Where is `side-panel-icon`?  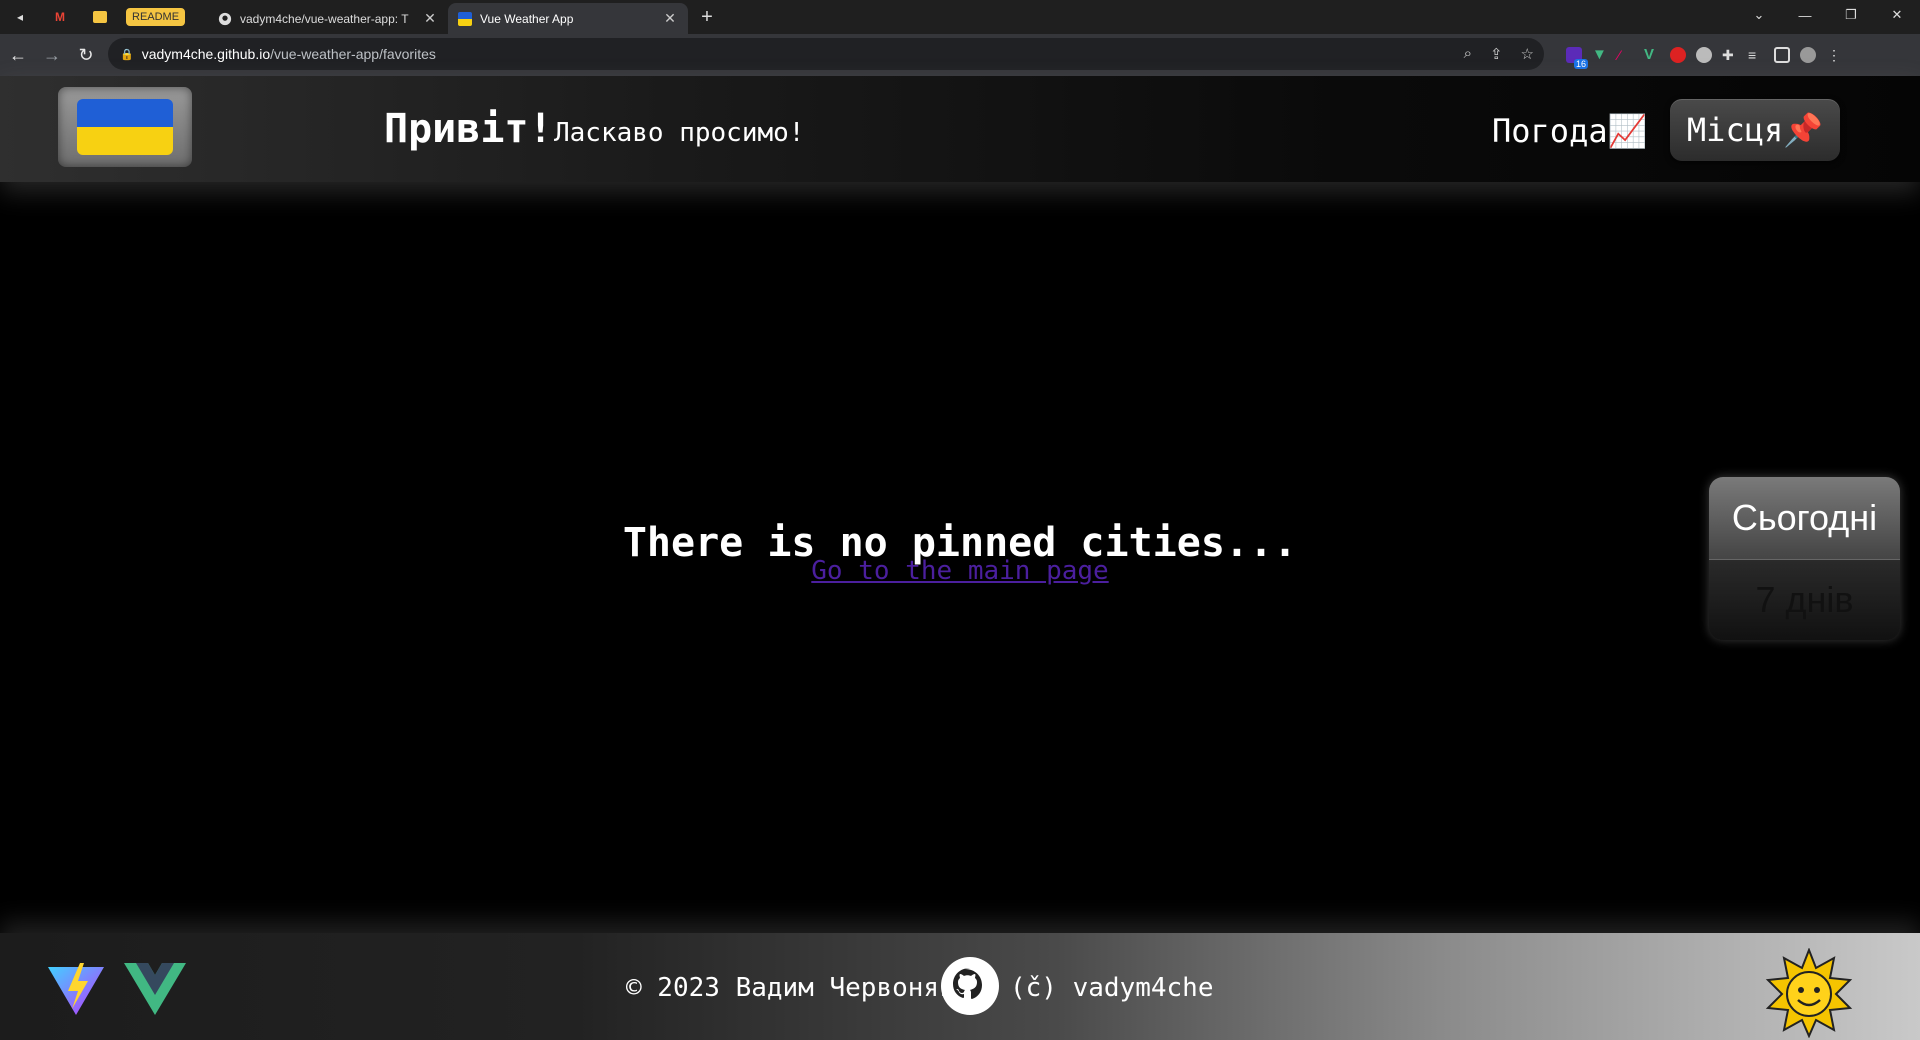
side-panel-icon is located at coordinates (1782, 55).